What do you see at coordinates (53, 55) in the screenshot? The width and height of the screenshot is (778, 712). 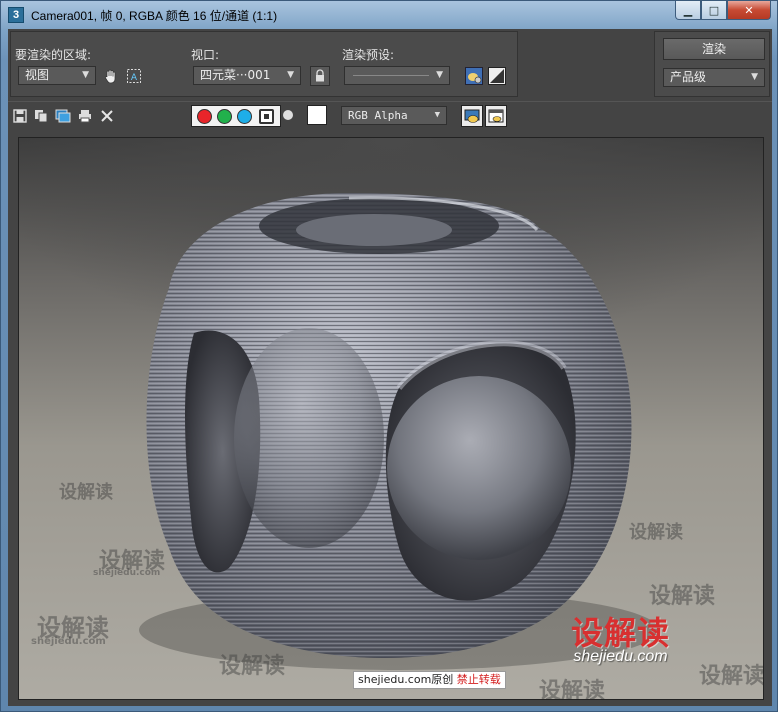 I see `area-to-render-label: 要渲染的区域:` at bounding box center [53, 55].